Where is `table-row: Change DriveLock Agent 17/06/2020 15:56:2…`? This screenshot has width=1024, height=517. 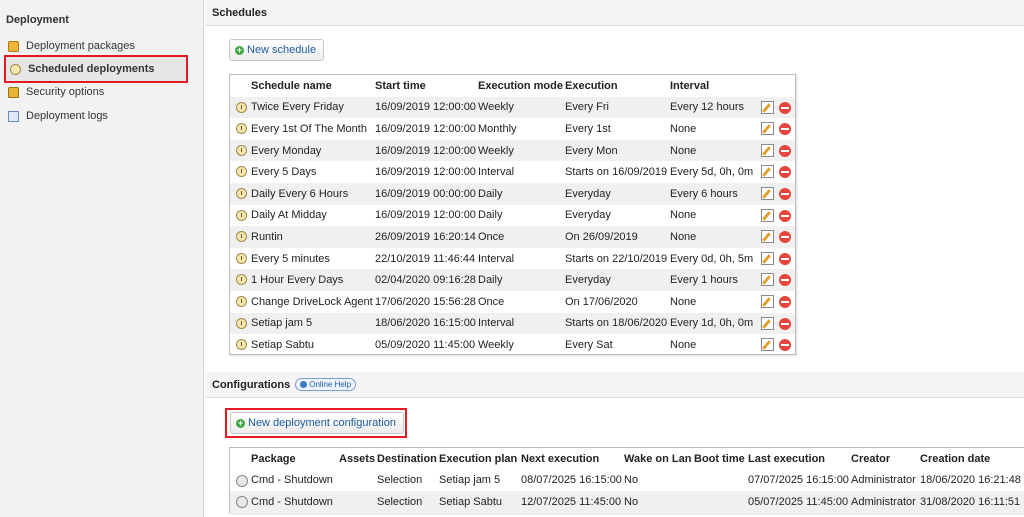 table-row: Change DriveLock Agent 17/06/2020 15:56:2… is located at coordinates (512, 302).